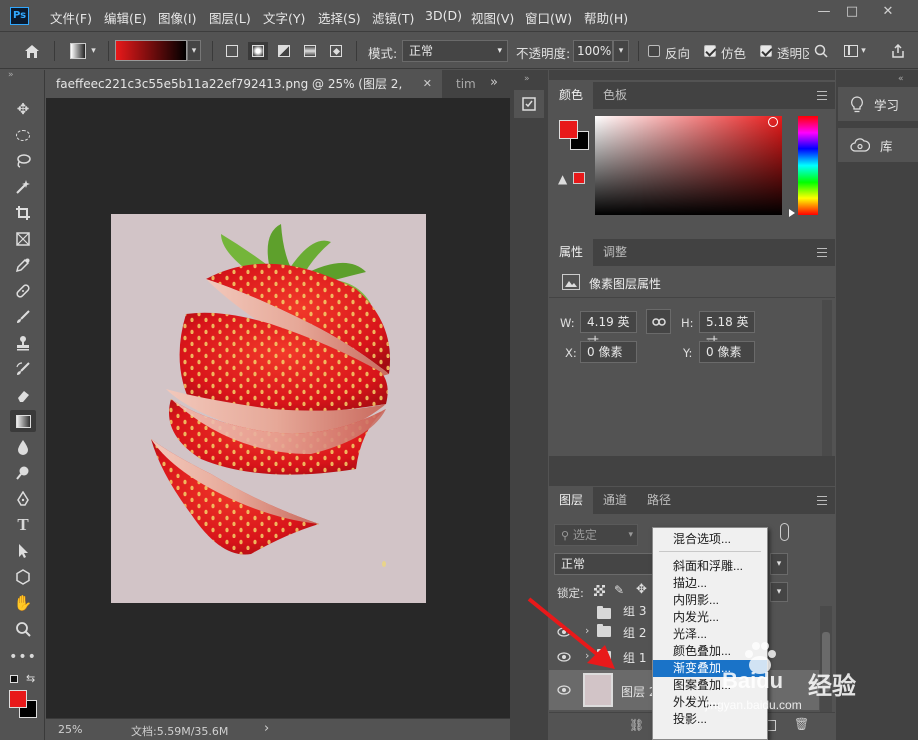  I want to click on history-brush-tool-icon, so click(23, 369).